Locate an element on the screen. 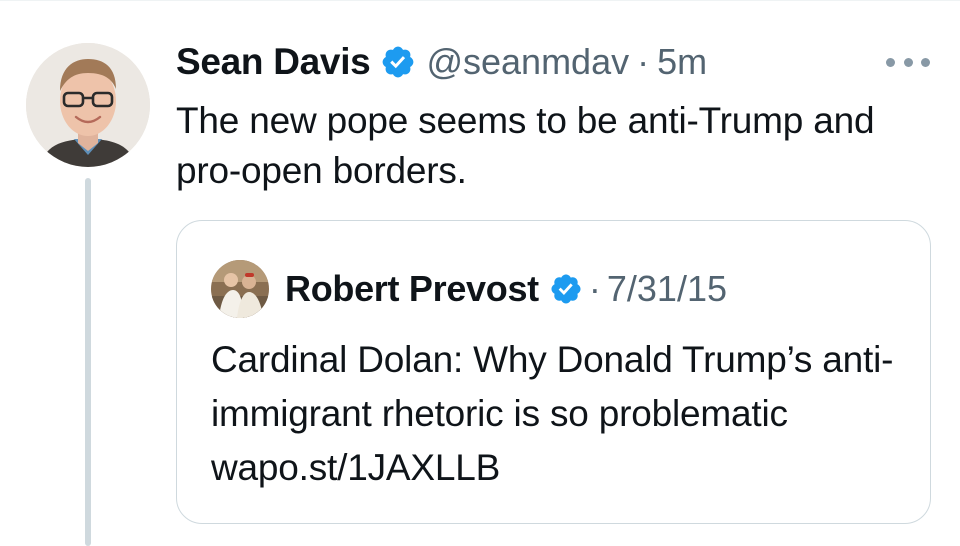 The height and width of the screenshot is (546, 960). author-avatar-column is located at coordinates (88, 105).